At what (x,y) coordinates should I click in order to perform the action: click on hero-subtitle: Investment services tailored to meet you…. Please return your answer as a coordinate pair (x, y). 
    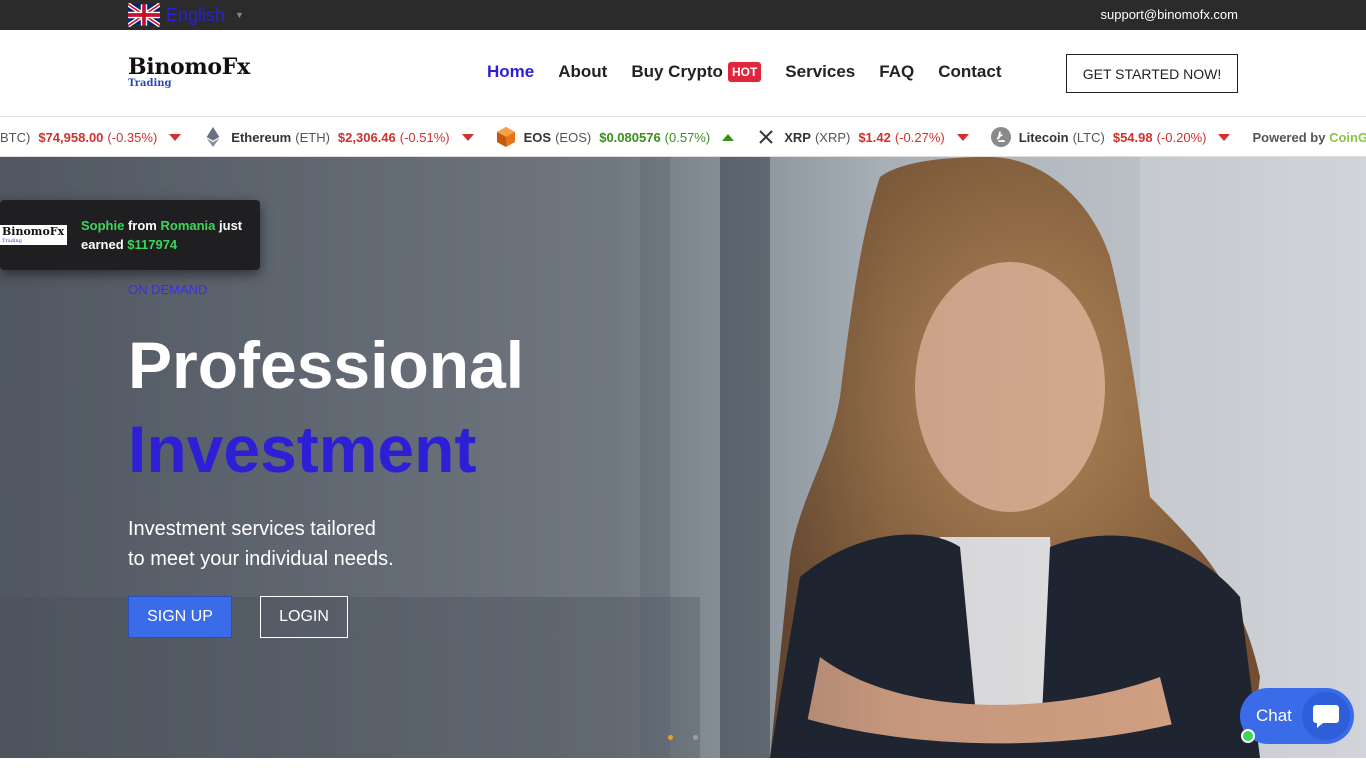
    Looking at the image, I should click on (298, 544).